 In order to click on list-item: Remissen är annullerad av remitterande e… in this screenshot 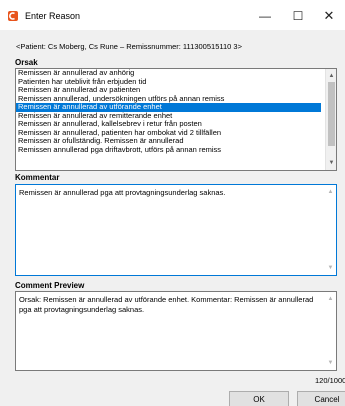, I will do `click(168, 116)`.